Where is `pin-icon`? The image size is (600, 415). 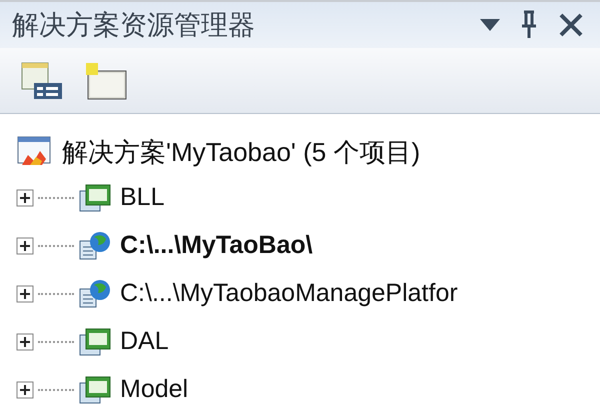 pin-icon is located at coordinates (529, 25).